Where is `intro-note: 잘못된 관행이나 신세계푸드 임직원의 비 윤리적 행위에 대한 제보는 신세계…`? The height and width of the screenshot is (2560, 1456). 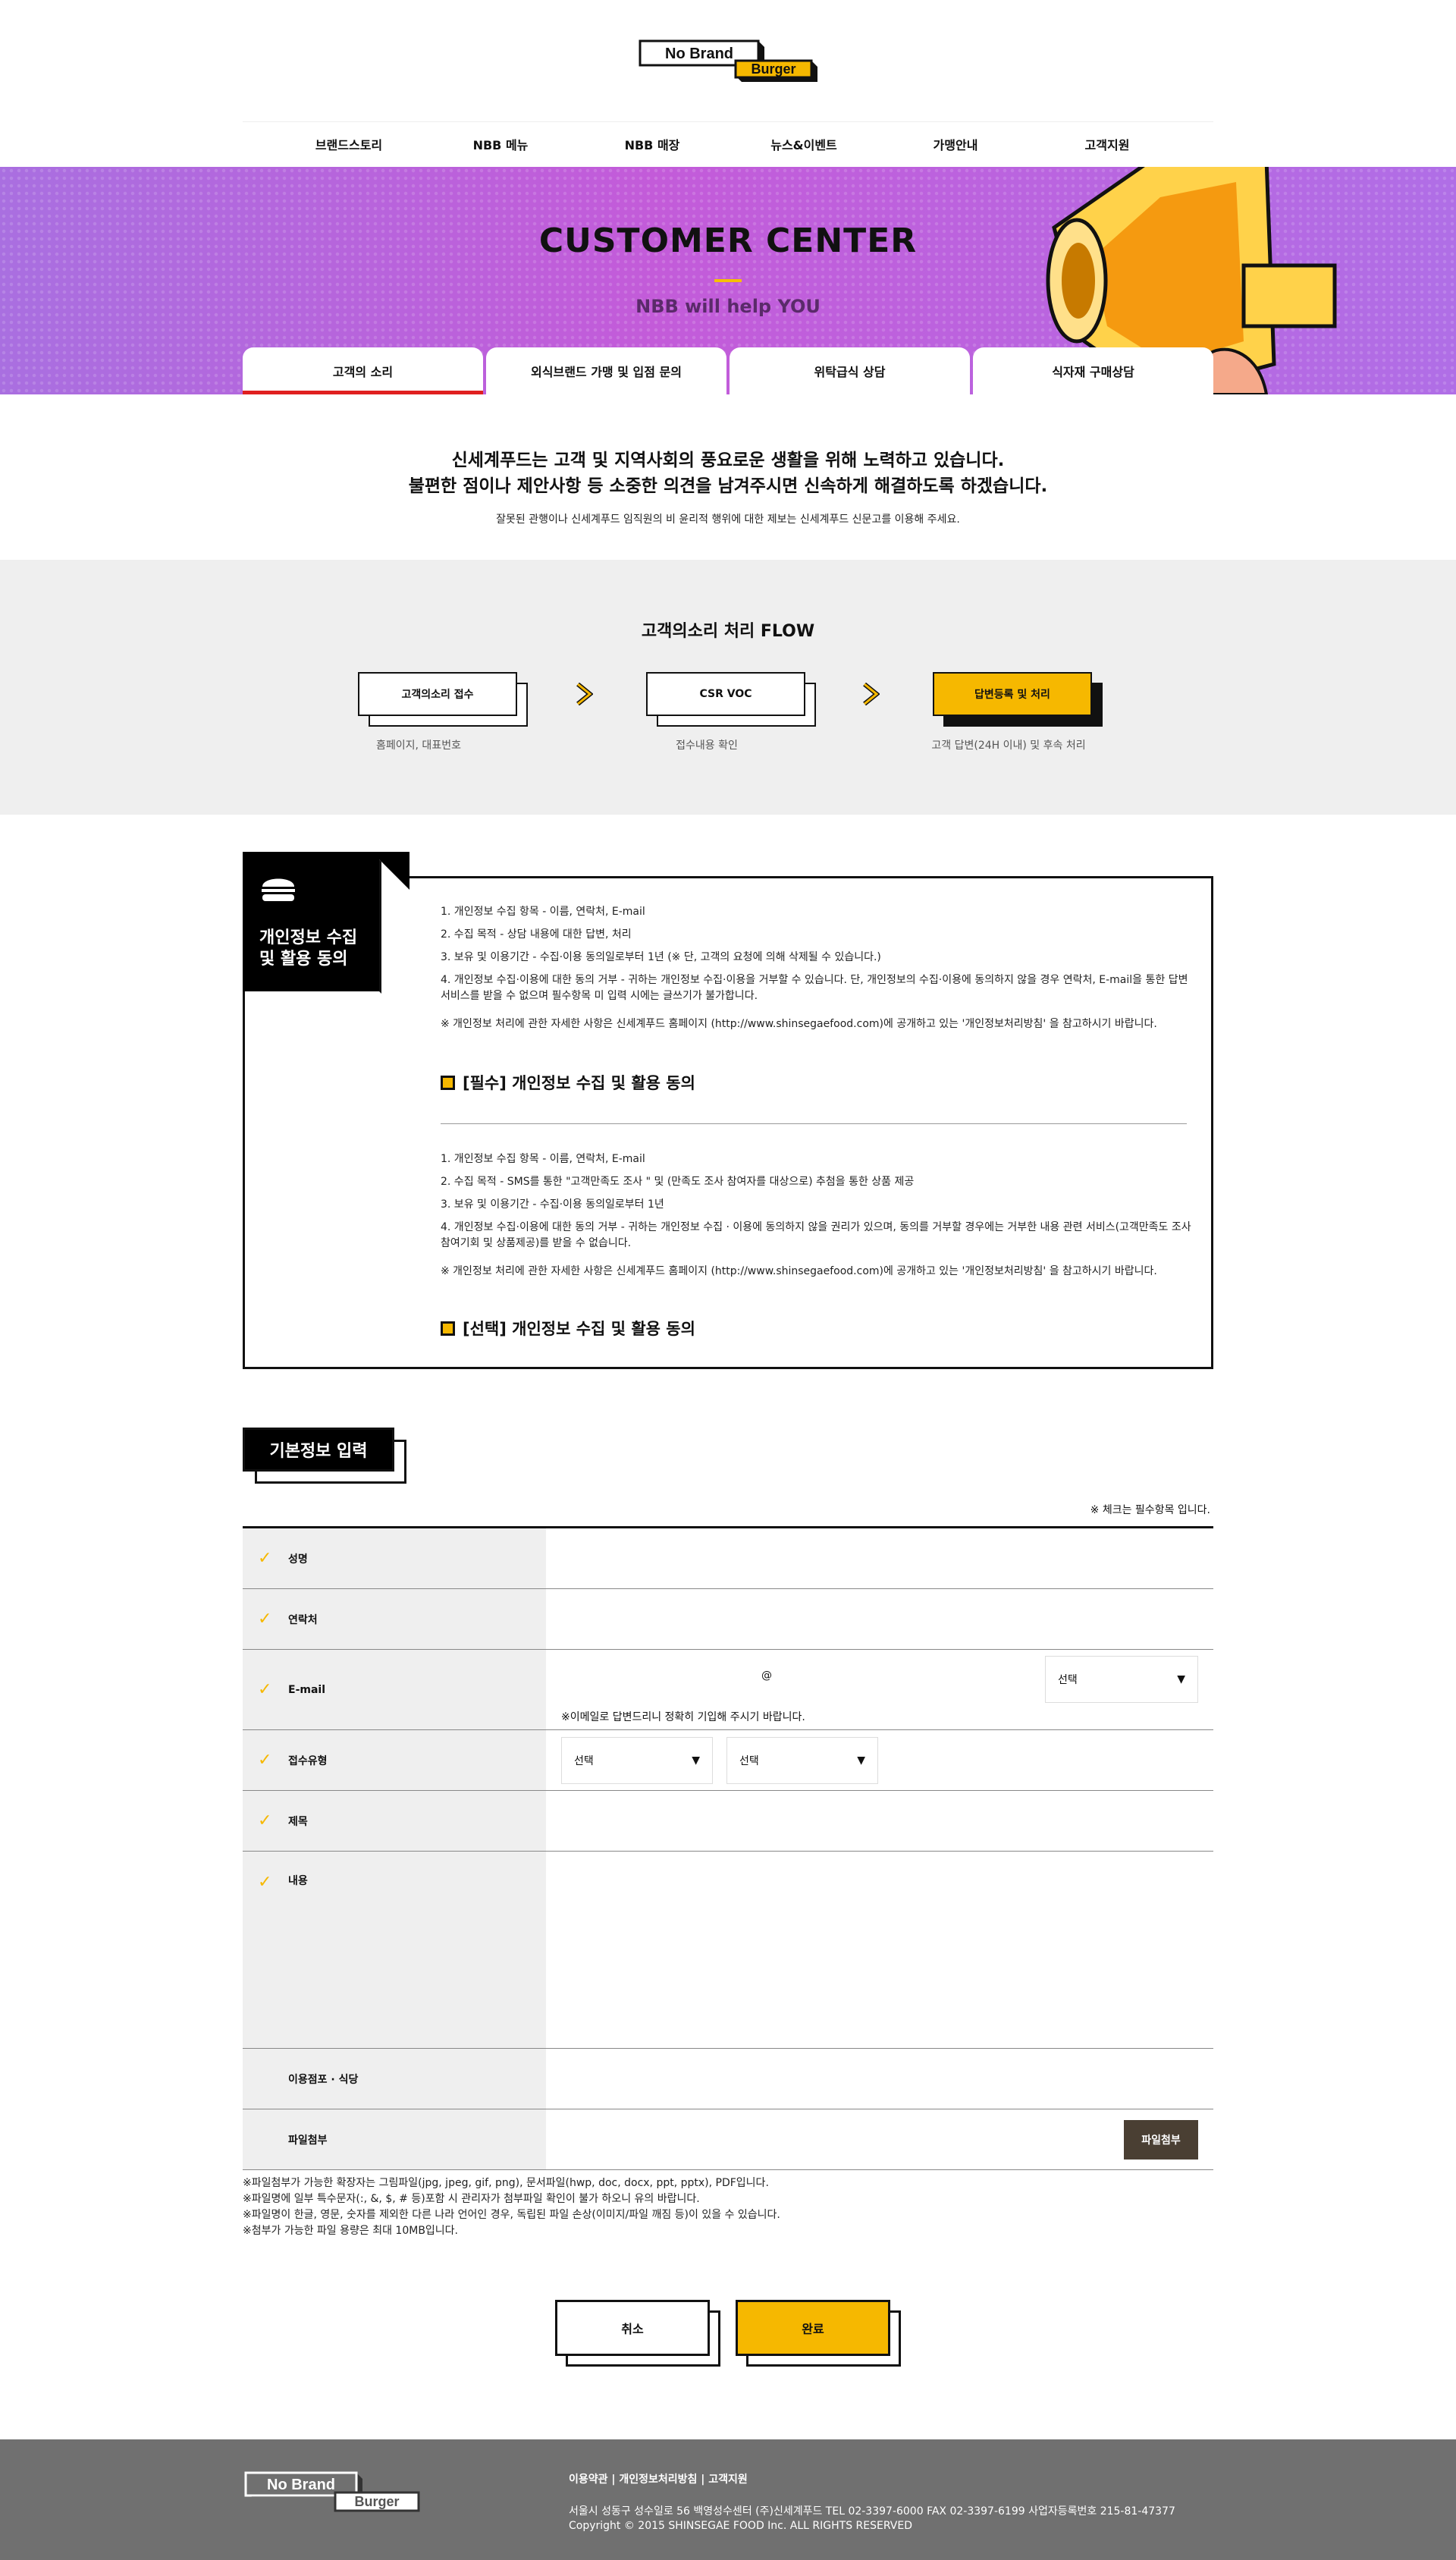
intro-note: 잘못된 관행이나 신세계푸드 임직원의 비 윤리적 행위에 대한 제보는 신세계… is located at coordinates (728, 520).